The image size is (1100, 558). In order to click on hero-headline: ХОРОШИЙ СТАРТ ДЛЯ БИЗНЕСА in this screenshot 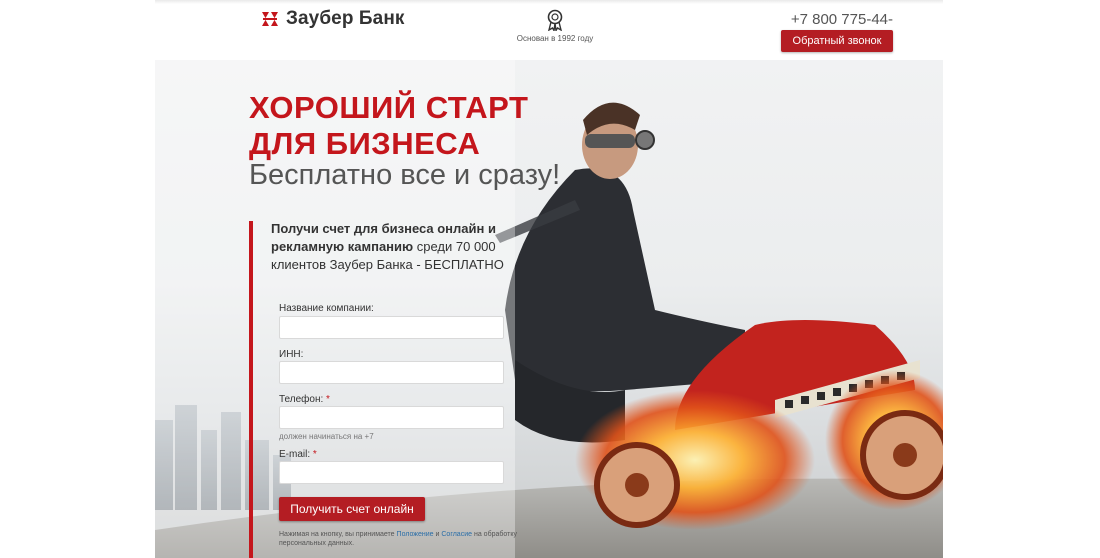, I will do `click(389, 125)`.